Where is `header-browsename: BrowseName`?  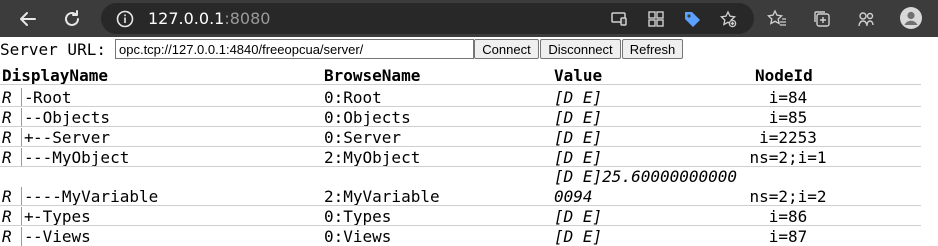
header-browsename: BrowseName is located at coordinates (372, 75).